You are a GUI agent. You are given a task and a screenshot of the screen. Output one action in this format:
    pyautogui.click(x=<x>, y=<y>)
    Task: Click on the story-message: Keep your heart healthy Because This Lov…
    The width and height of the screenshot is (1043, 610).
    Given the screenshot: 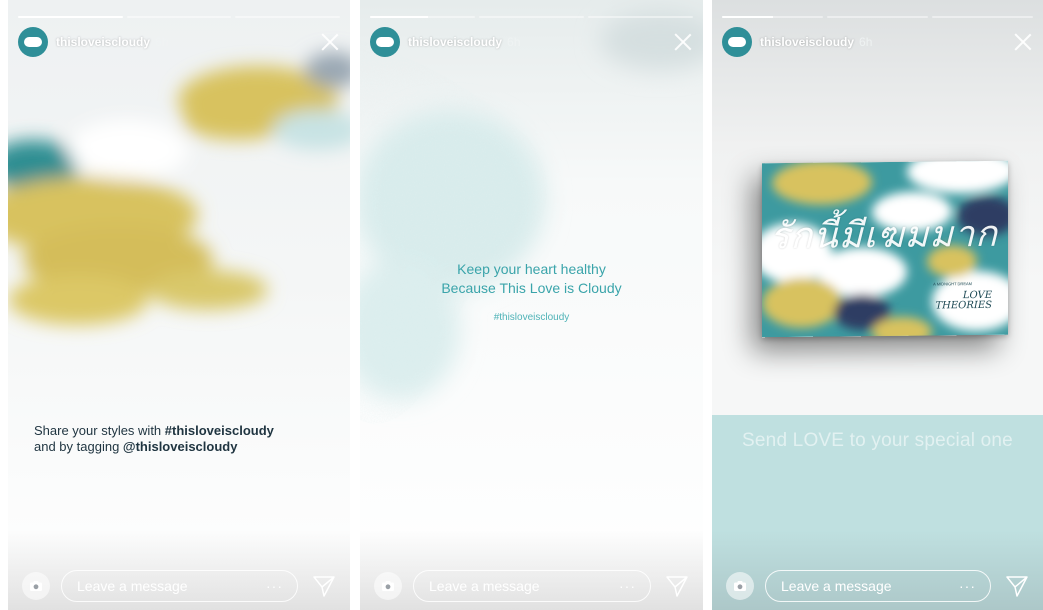 What is the action you would take?
    pyautogui.click(x=531, y=279)
    